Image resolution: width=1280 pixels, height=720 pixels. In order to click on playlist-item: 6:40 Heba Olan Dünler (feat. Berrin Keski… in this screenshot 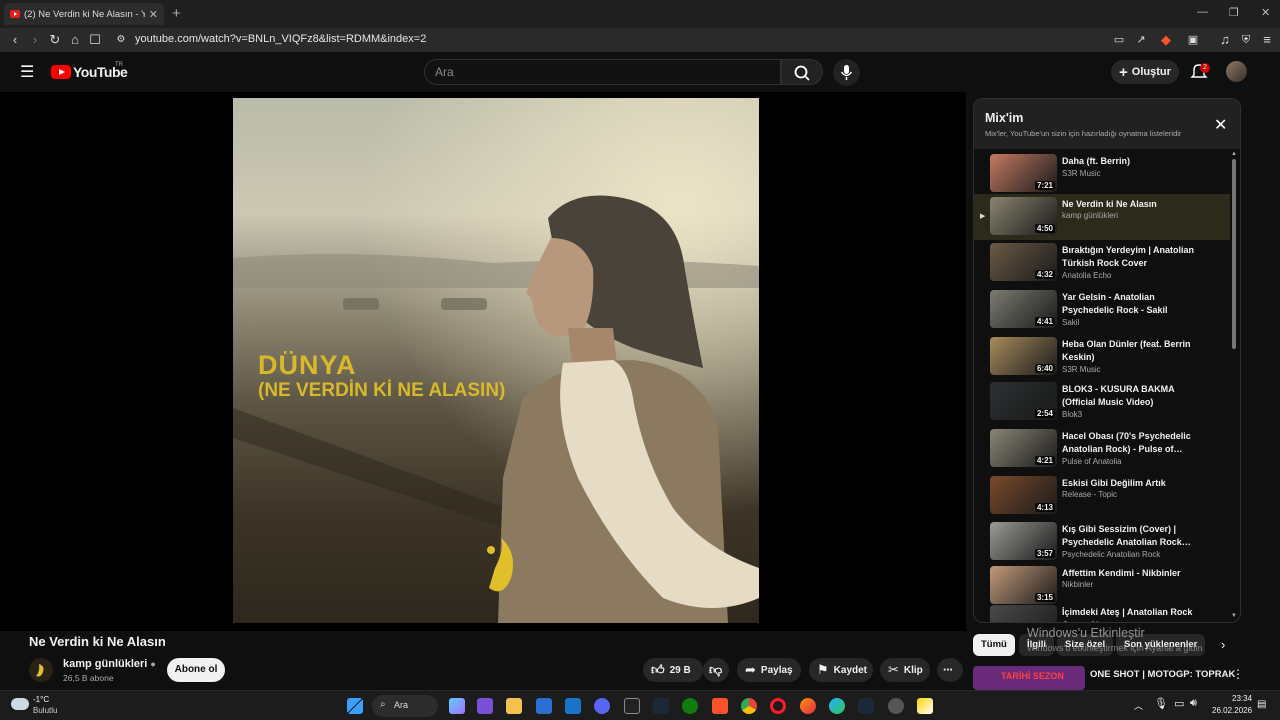, I will do `click(1102, 357)`.